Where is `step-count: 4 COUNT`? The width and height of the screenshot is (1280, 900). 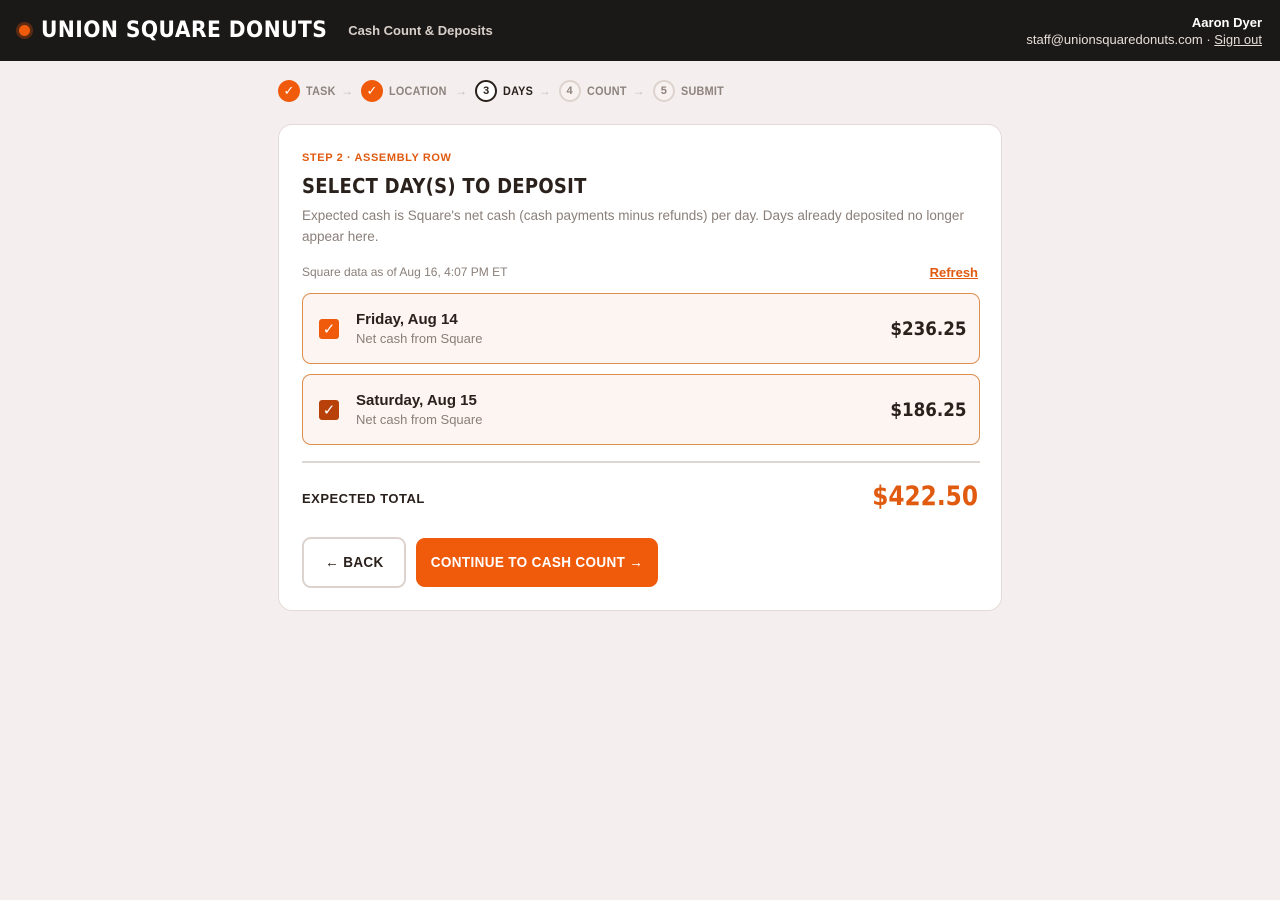
step-count: 4 COUNT is located at coordinates (594, 91).